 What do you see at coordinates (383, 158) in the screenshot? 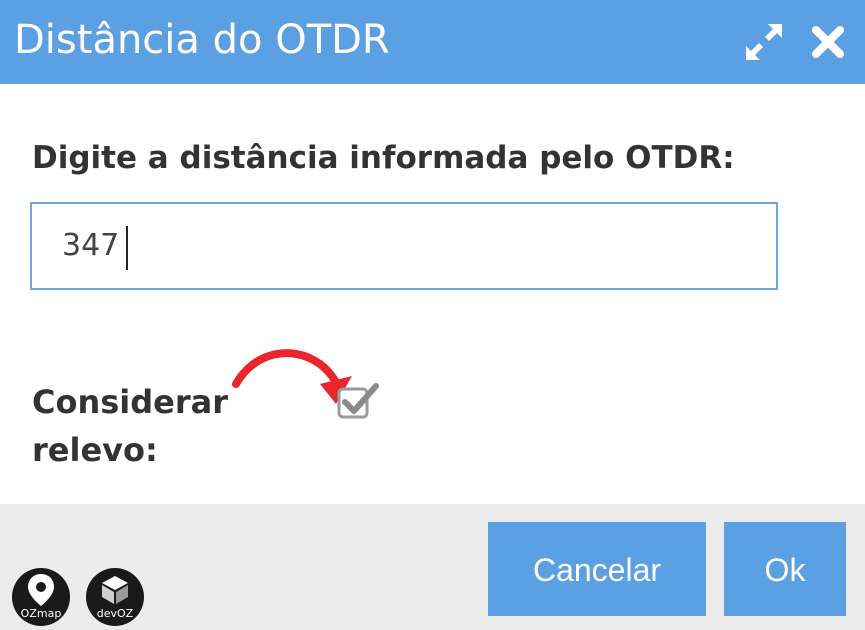
I see `distance-label: Digite a distância informada pelo OTDR:` at bounding box center [383, 158].